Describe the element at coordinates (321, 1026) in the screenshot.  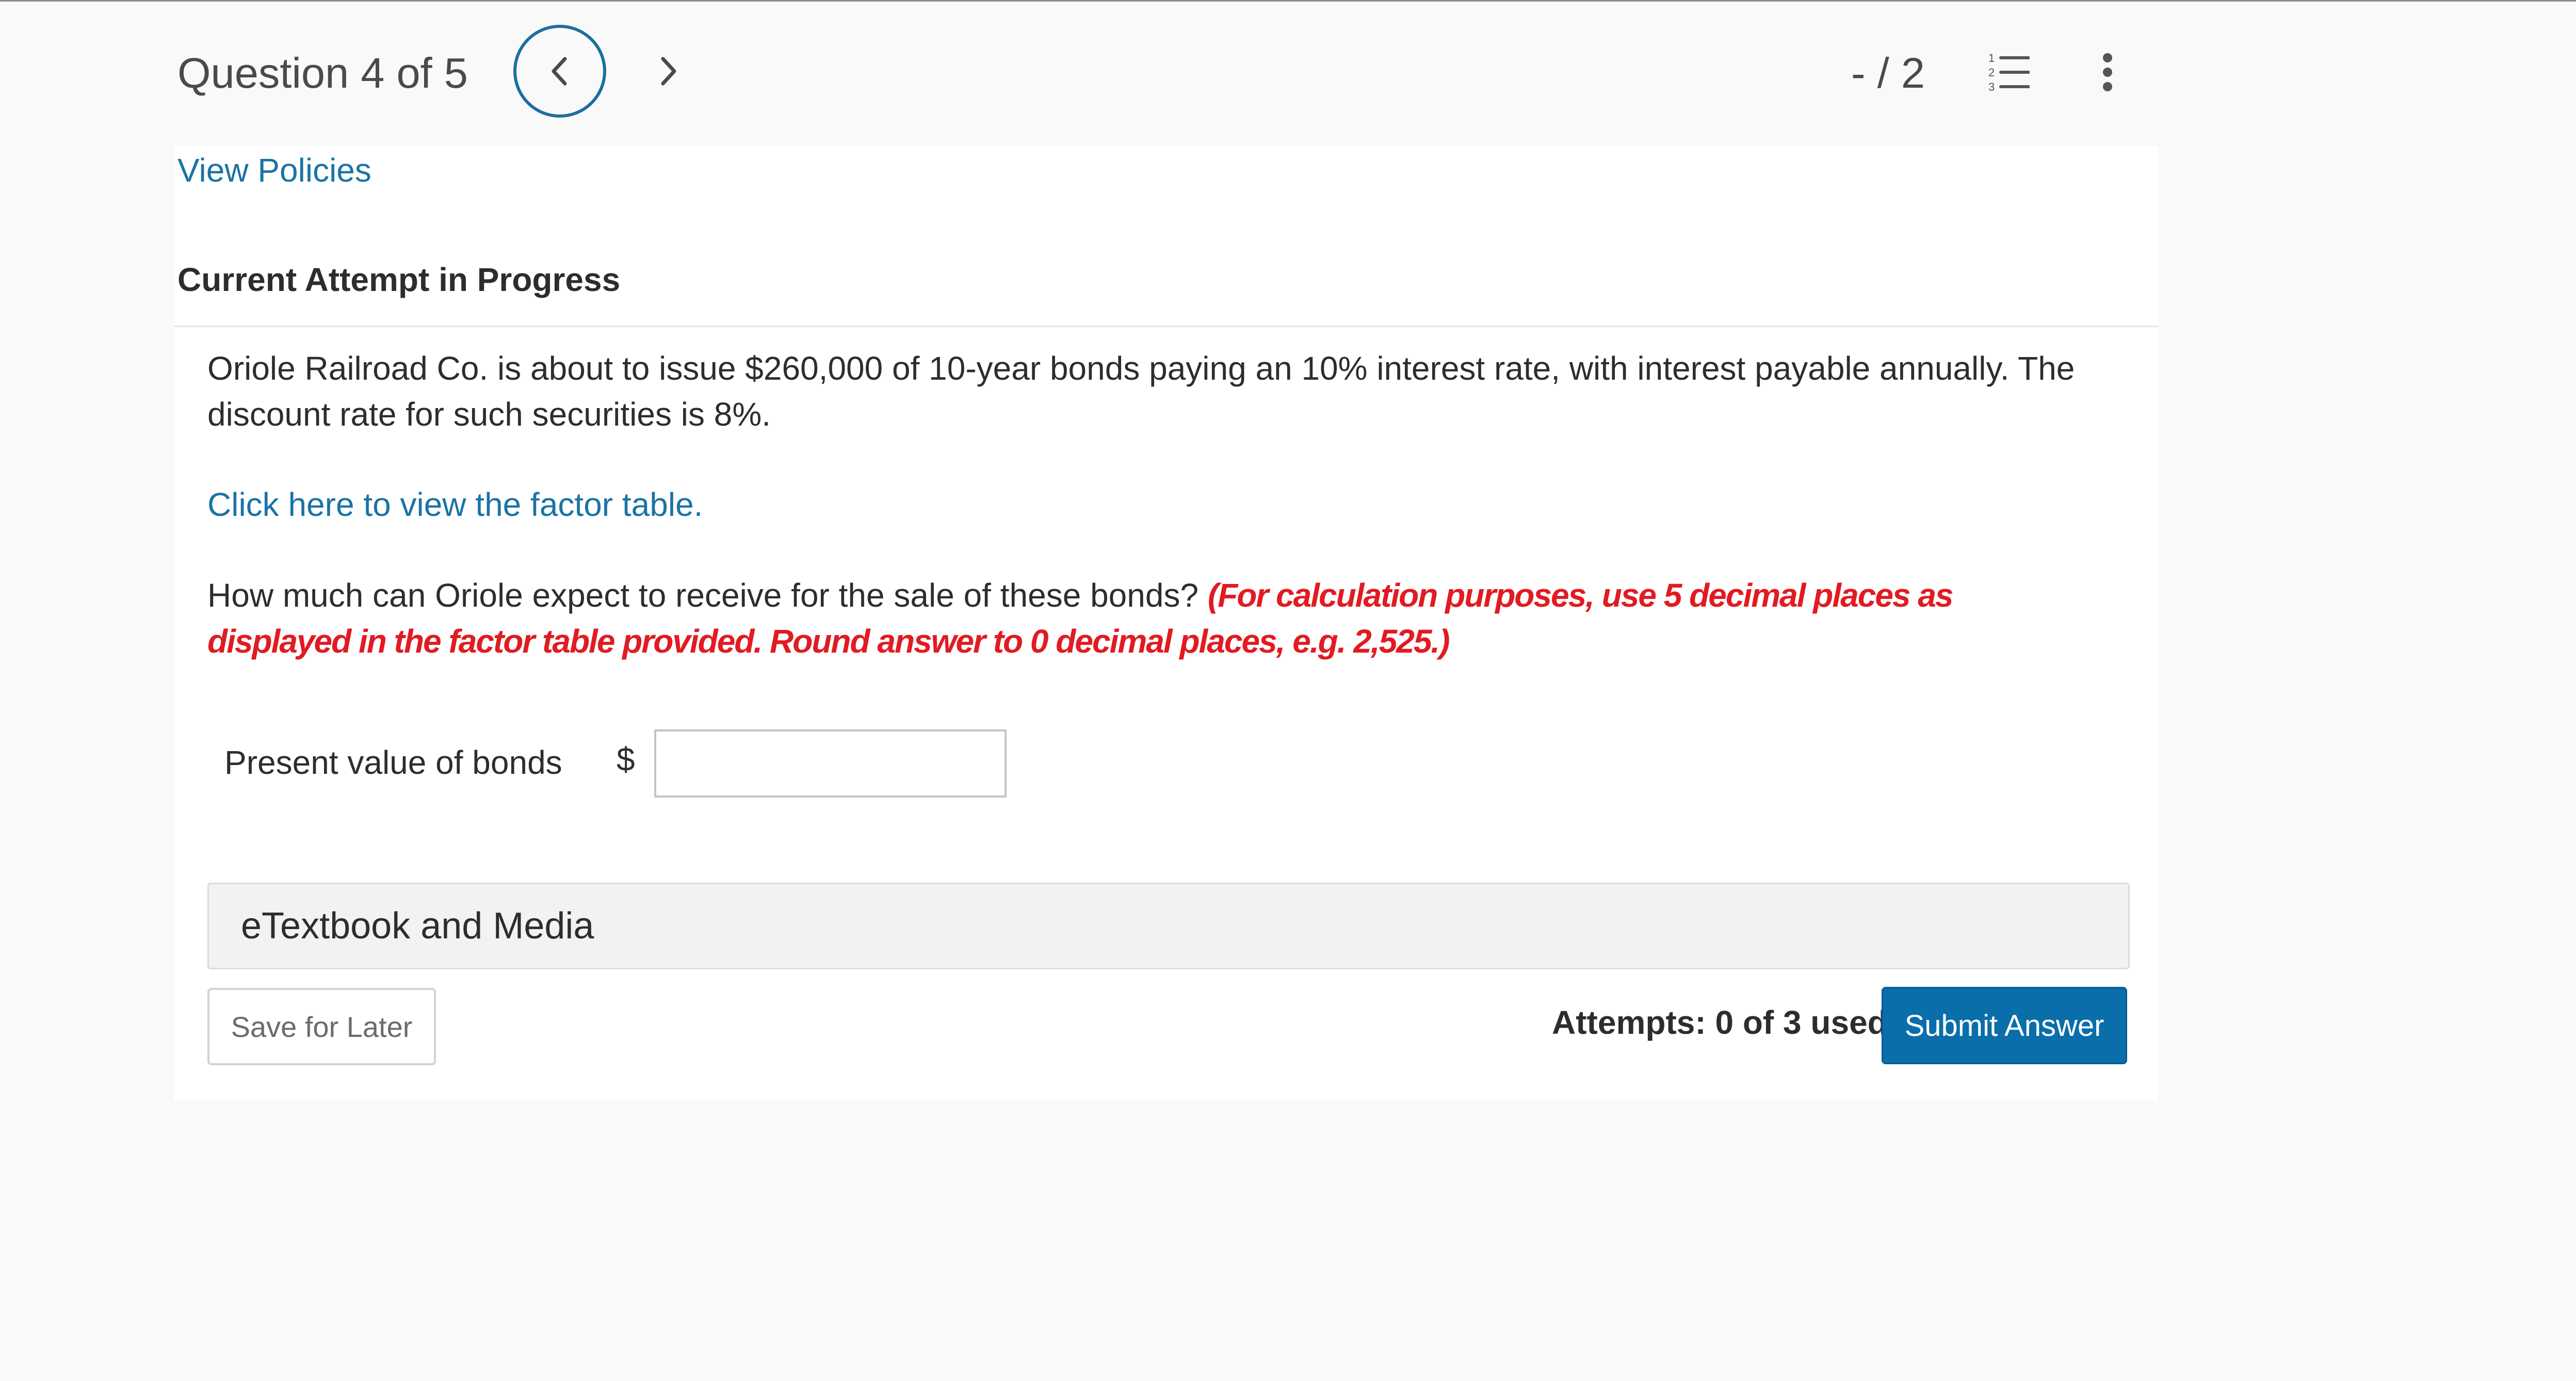
I see `save-for-later-button: Save for Later` at that location.